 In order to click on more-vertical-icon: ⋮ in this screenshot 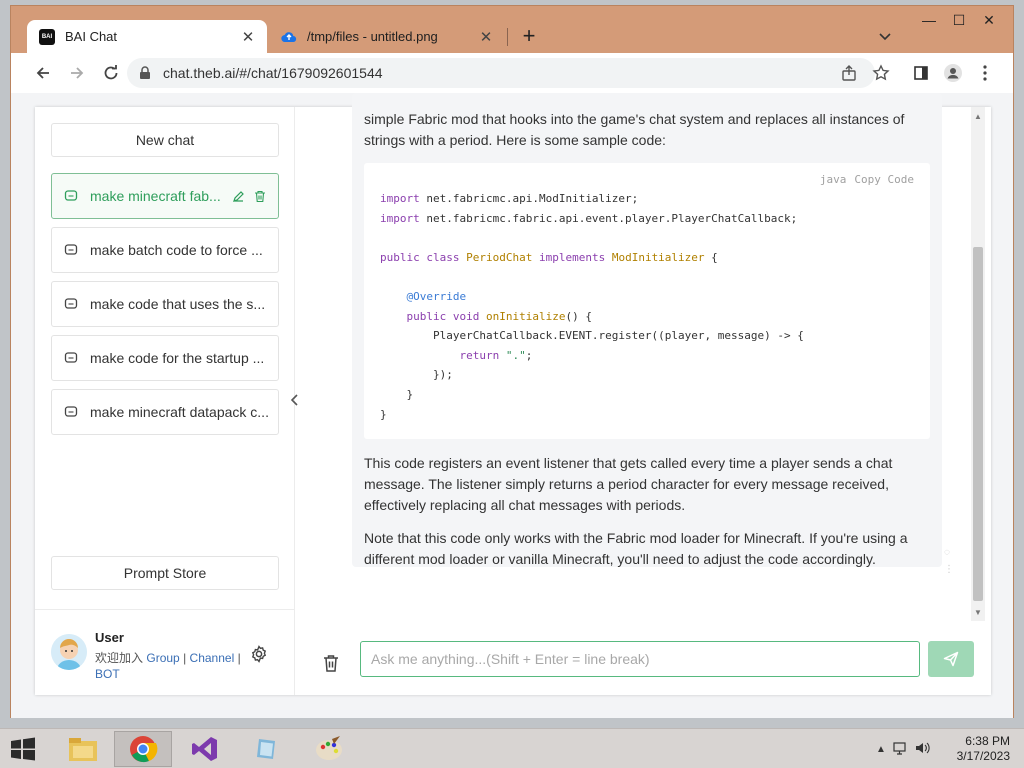, I will do `click(949, 569)`.